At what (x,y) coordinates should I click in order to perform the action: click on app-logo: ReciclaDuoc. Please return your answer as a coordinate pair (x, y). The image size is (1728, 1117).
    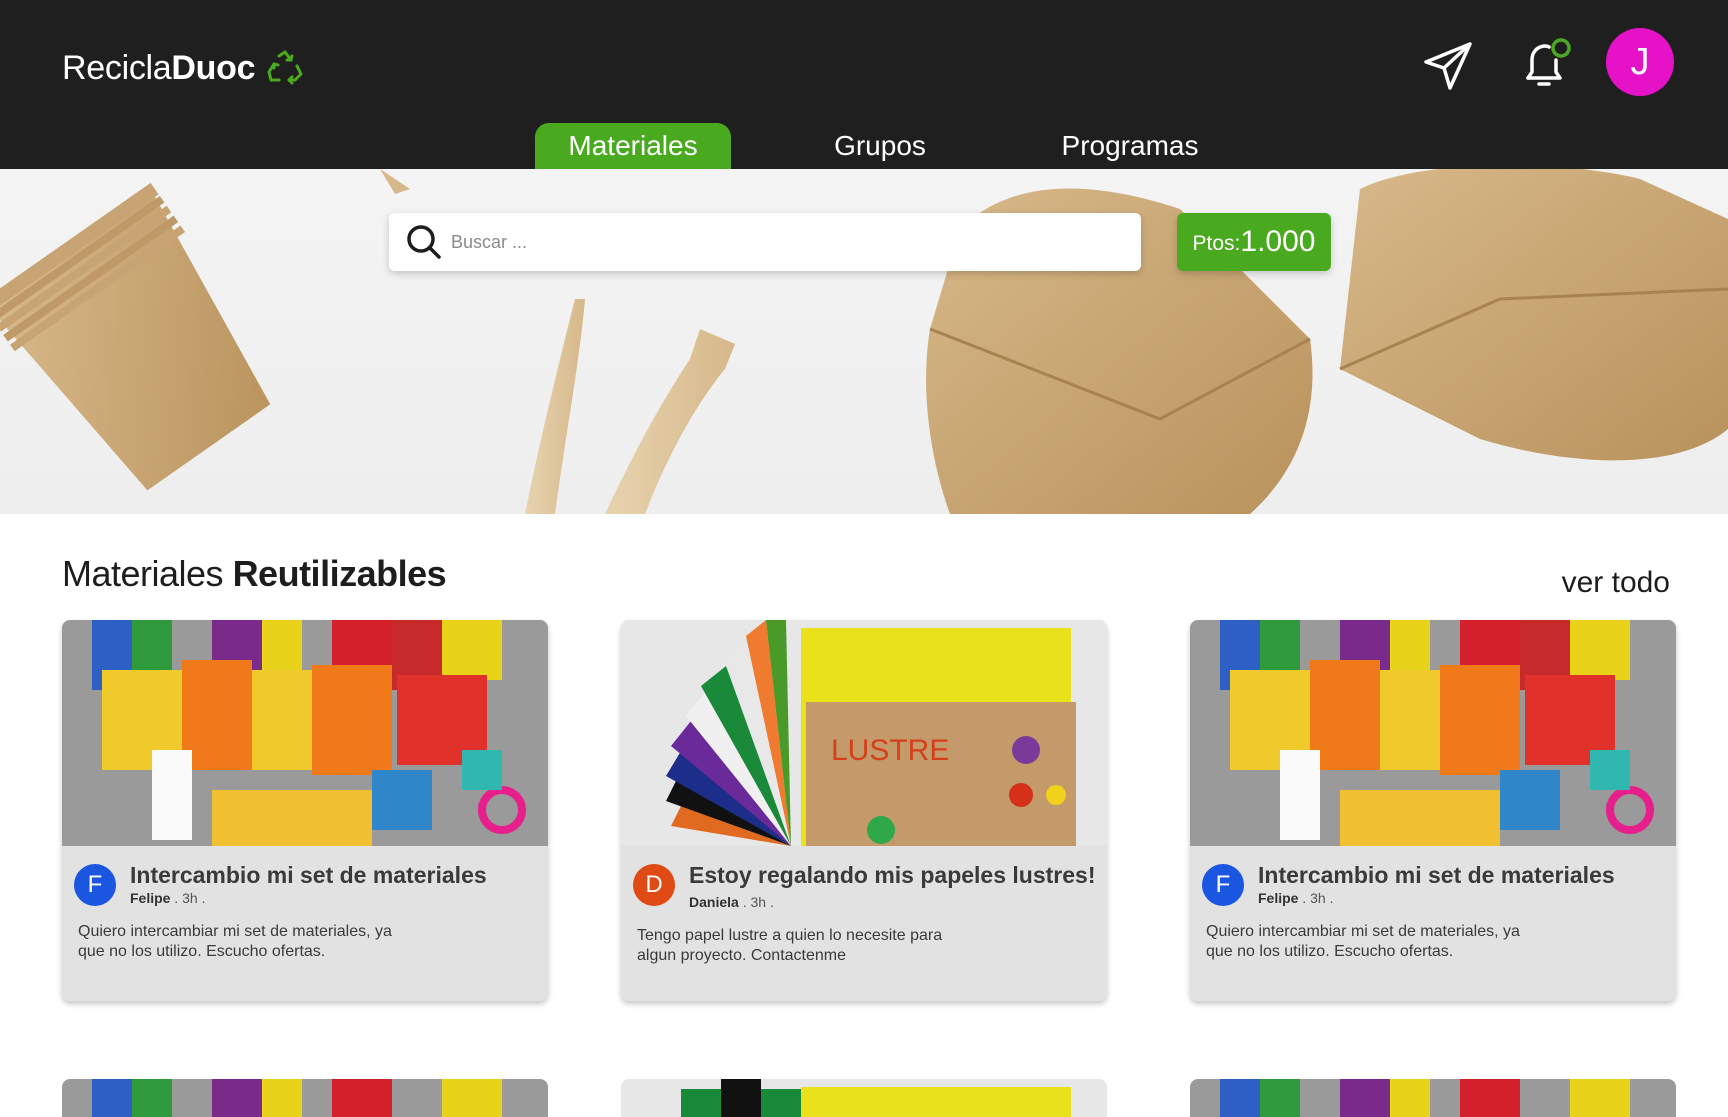
    Looking at the image, I should click on (183, 68).